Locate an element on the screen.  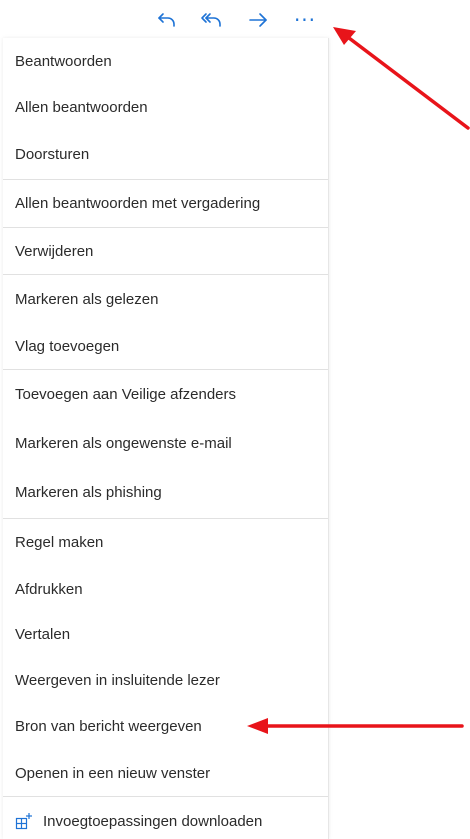
message-toolbar: ··· is located at coordinates (235, 20).